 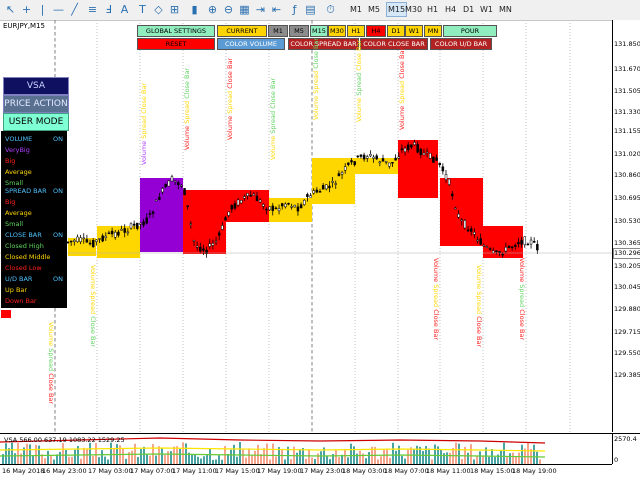 What do you see at coordinates (58, 279) in the screenshot?
I see `ud-on-toggle: ON` at bounding box center [58, 279].